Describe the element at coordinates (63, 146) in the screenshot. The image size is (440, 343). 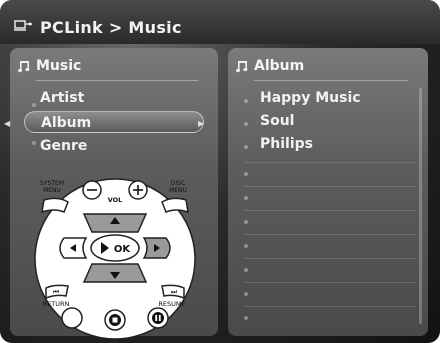
I see `menu-item-genre: Genre` at that location.